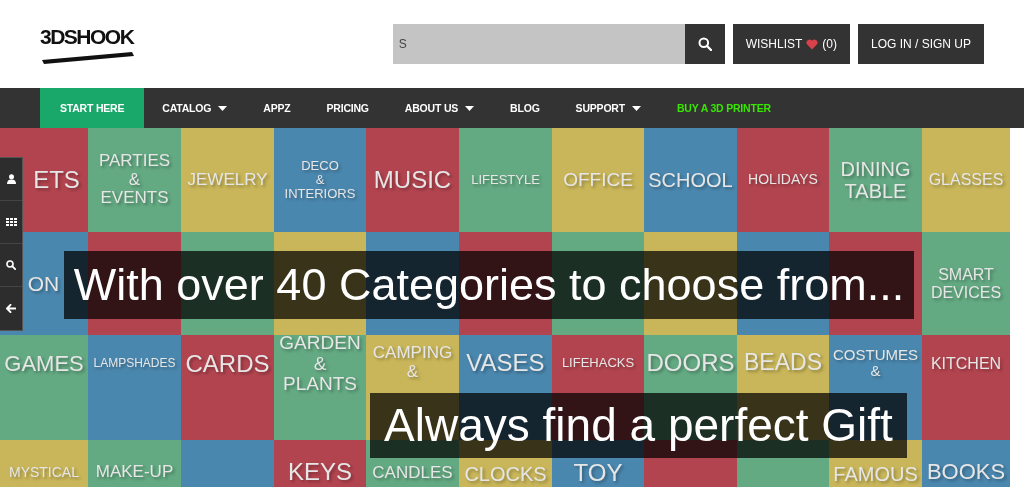 The width and height of the screenshot is (1024, 487). I want to click on nav-link: ABOUT US, so click(439, 108).